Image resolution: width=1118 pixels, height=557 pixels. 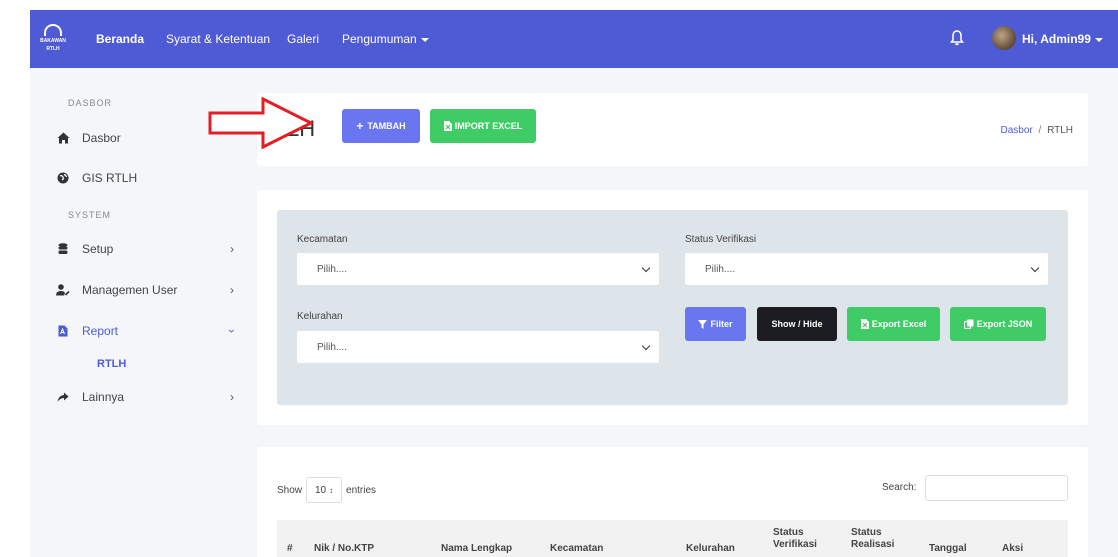 I want to click on export-json-button-label: Export JSON, so click(x=1004, y=324).